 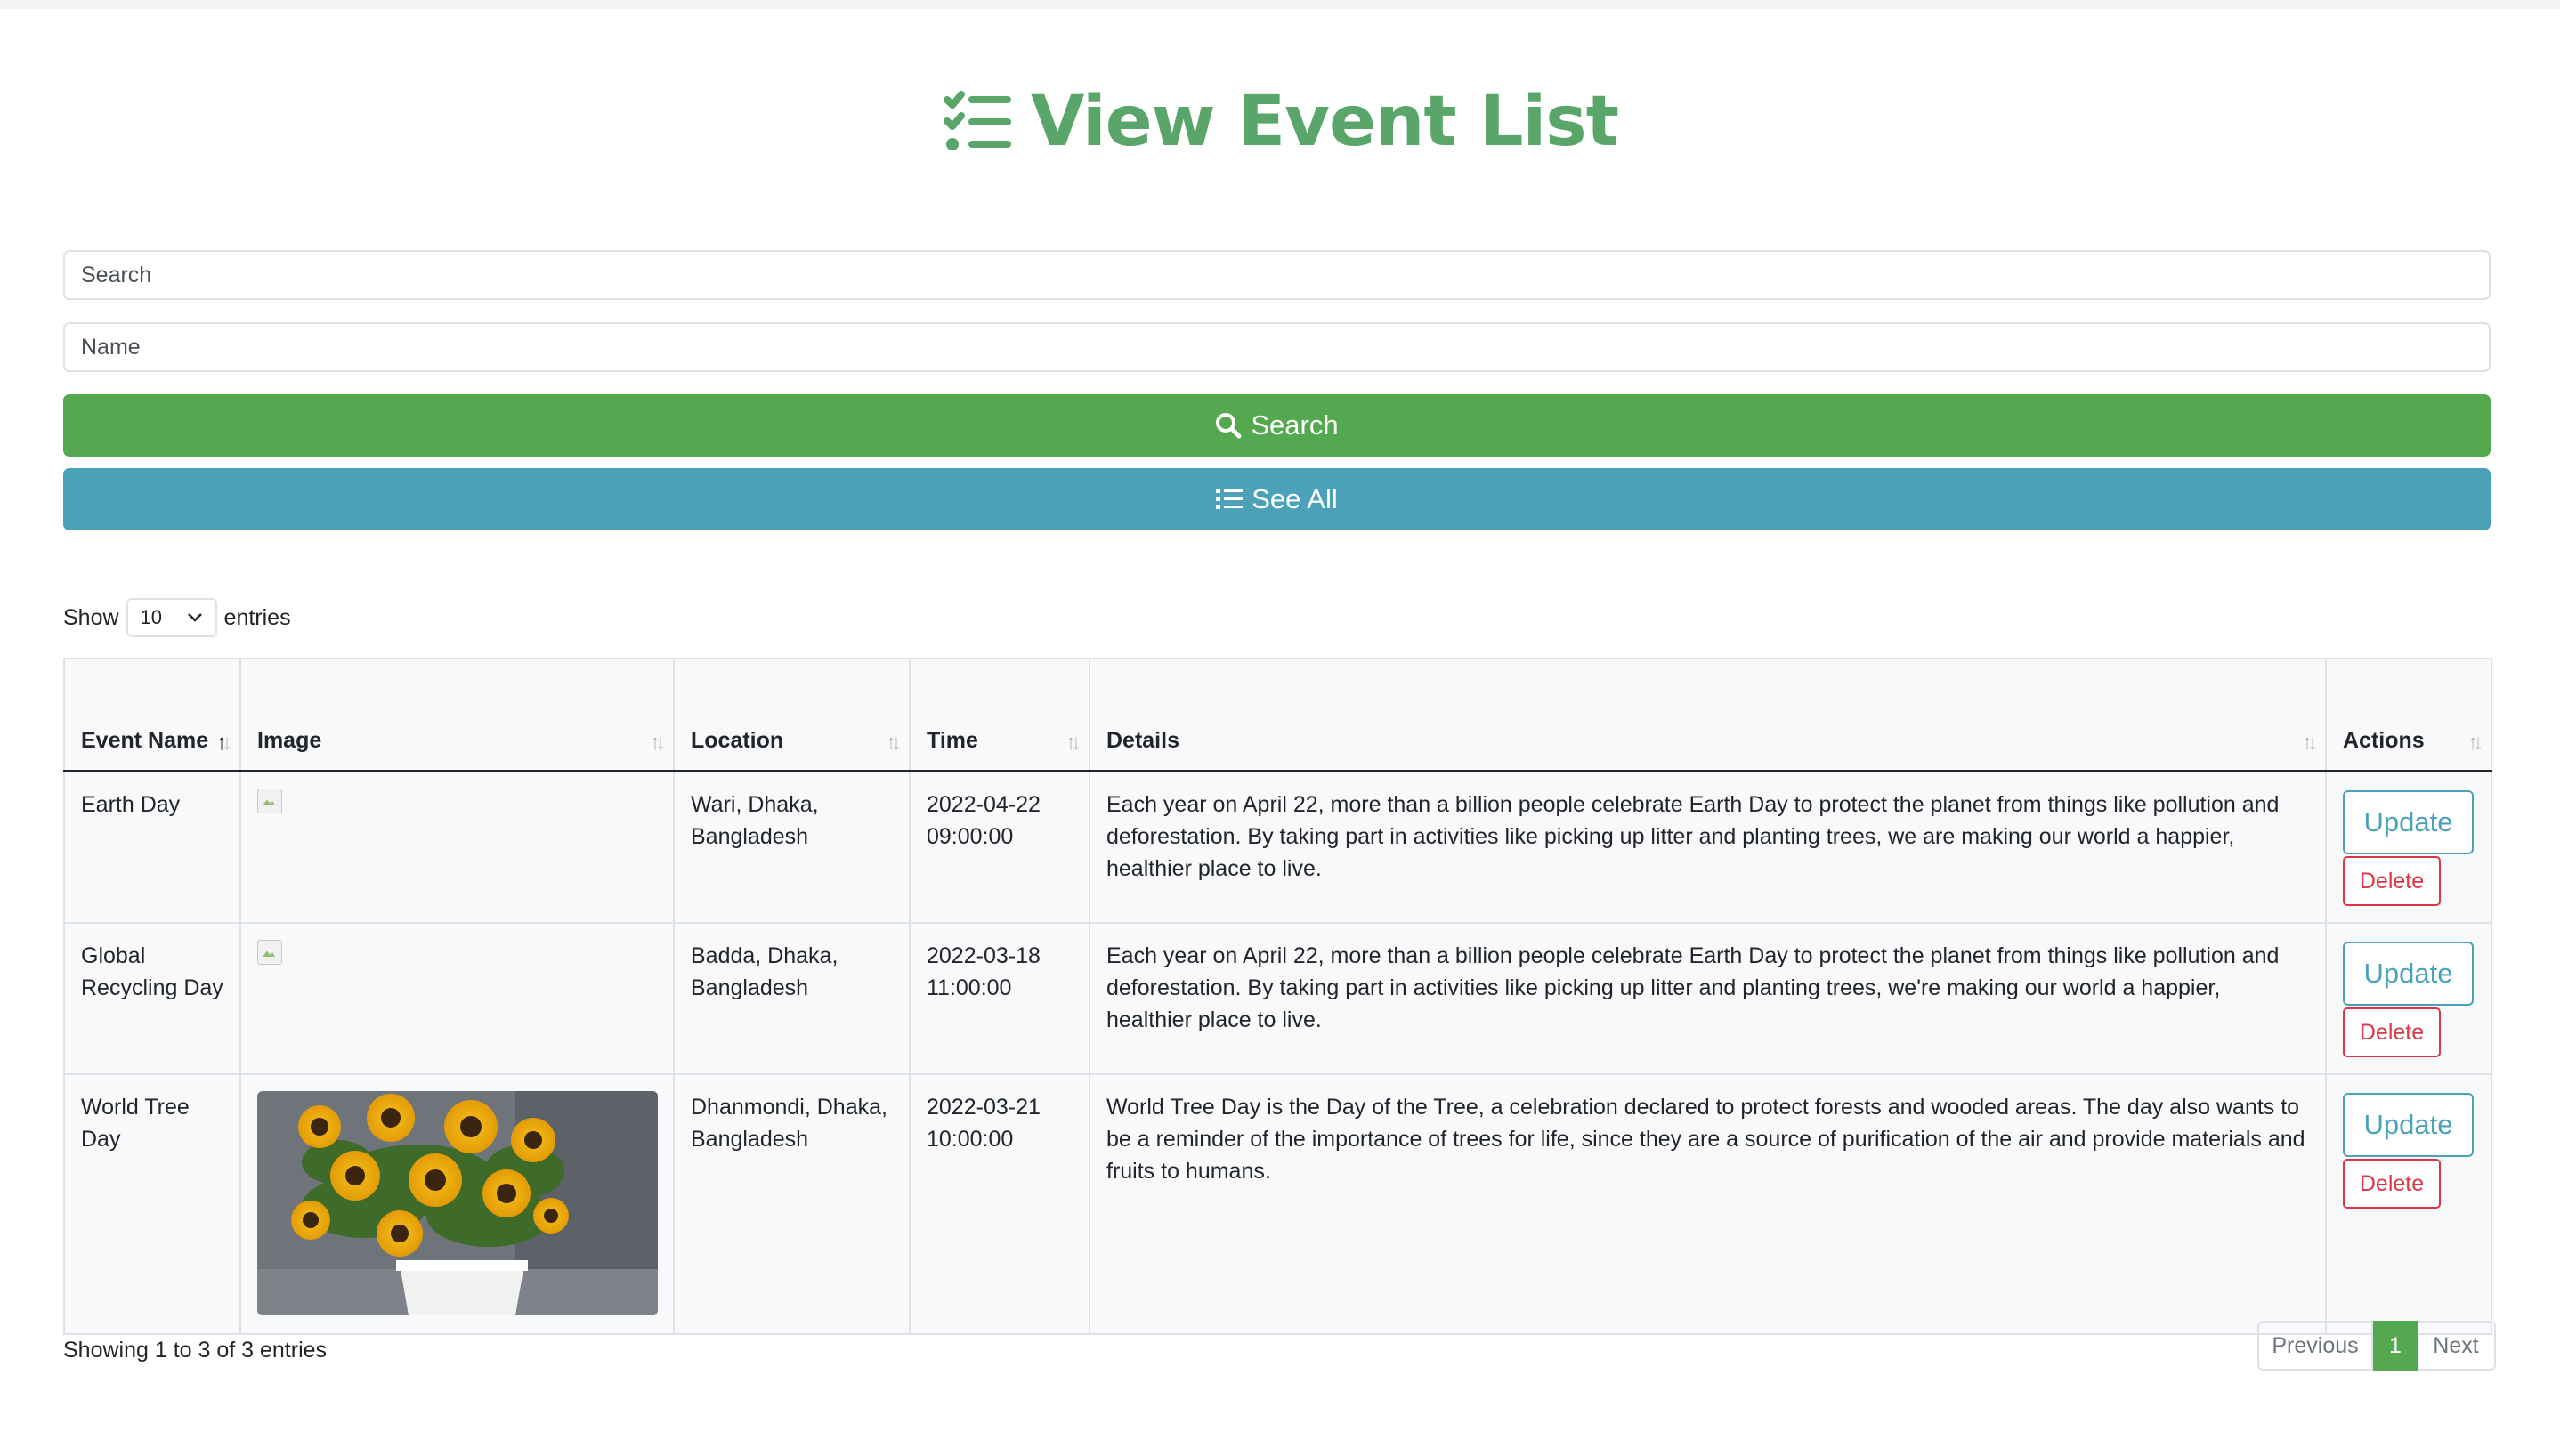 I want to click on page-header: View Event List, so click(x=1280, y=122).